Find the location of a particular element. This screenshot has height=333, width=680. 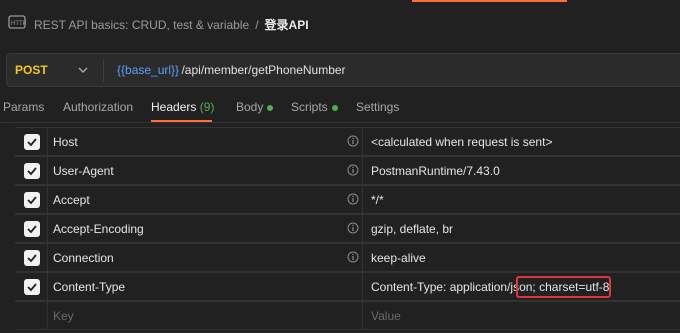

key-cell: Connection is located at coordinates (205, 258).